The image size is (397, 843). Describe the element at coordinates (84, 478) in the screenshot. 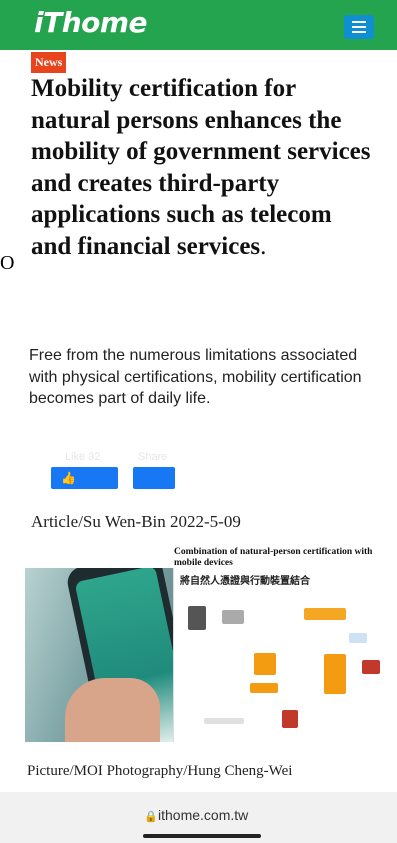

I see `facebook-like-button: 👍` at that location.